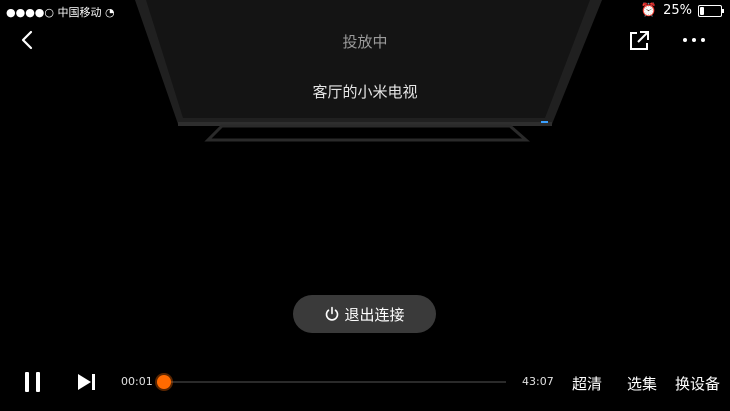 The width and height of the screenshot is (730, 411). Describe the element at coordinates (331, 382) in the screenshot. I see `progress-slider` at that location.